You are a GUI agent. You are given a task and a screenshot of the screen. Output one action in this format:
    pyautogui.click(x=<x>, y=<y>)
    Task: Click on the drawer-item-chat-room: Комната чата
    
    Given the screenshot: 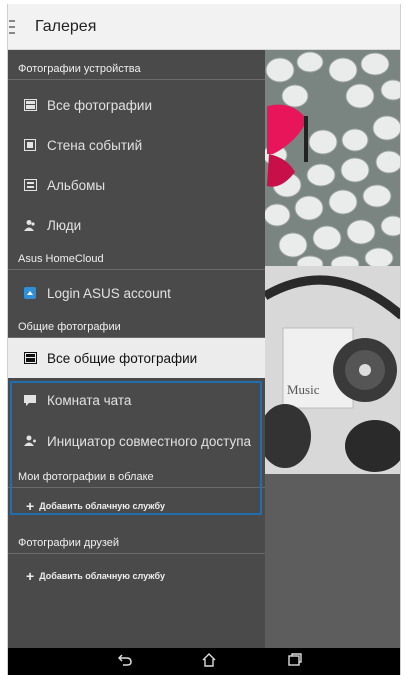 What is the action you would take?
    pyautogui.click(x=136, y=400)
    